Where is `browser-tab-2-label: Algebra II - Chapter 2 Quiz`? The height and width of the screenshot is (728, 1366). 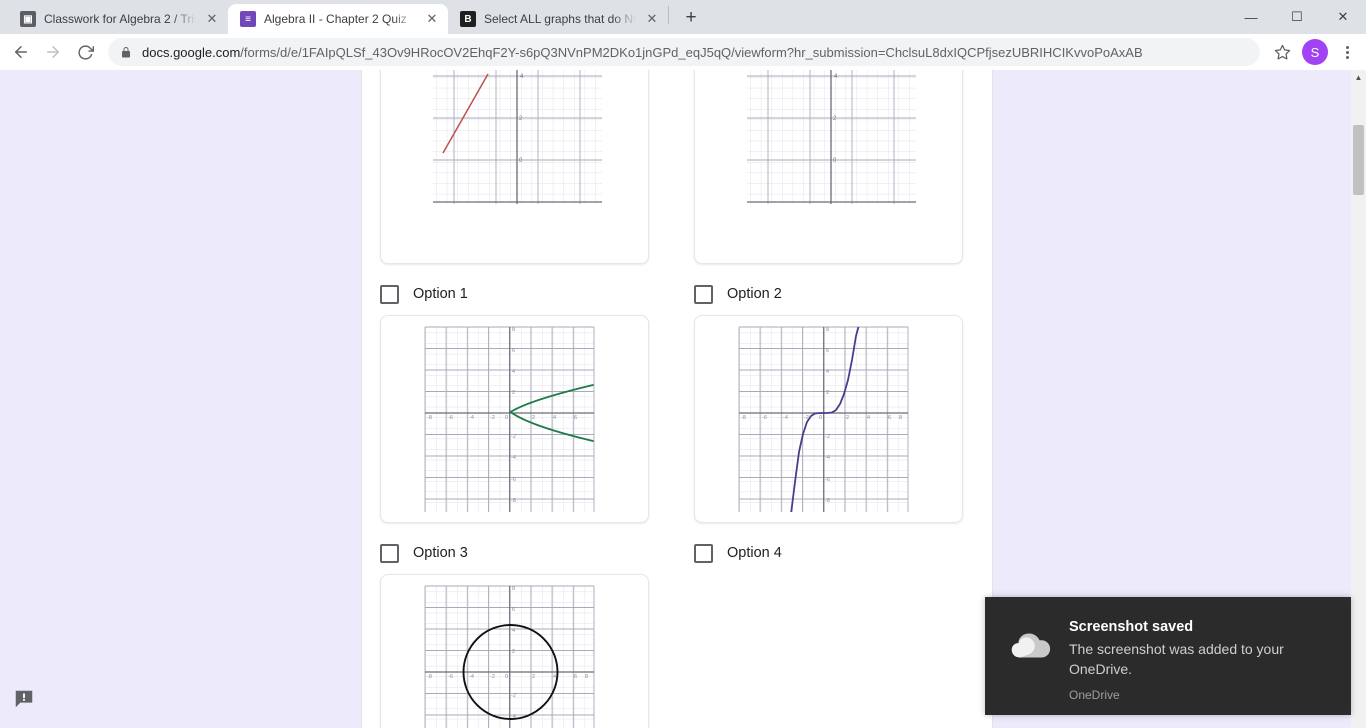
browser-tab-2-label: Algebra II - Chapter 2 Quiz is located at coordinates (335, 19).